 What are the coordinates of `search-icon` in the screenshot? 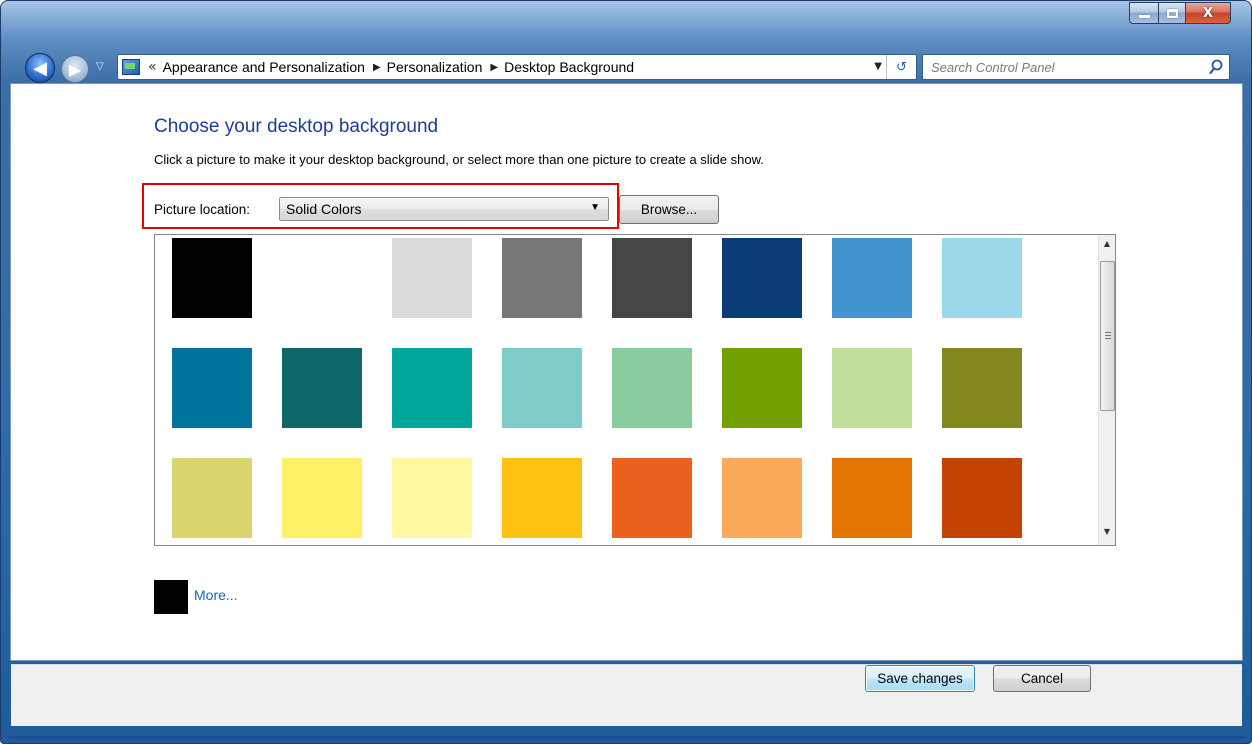 It's located at (1216, 67).